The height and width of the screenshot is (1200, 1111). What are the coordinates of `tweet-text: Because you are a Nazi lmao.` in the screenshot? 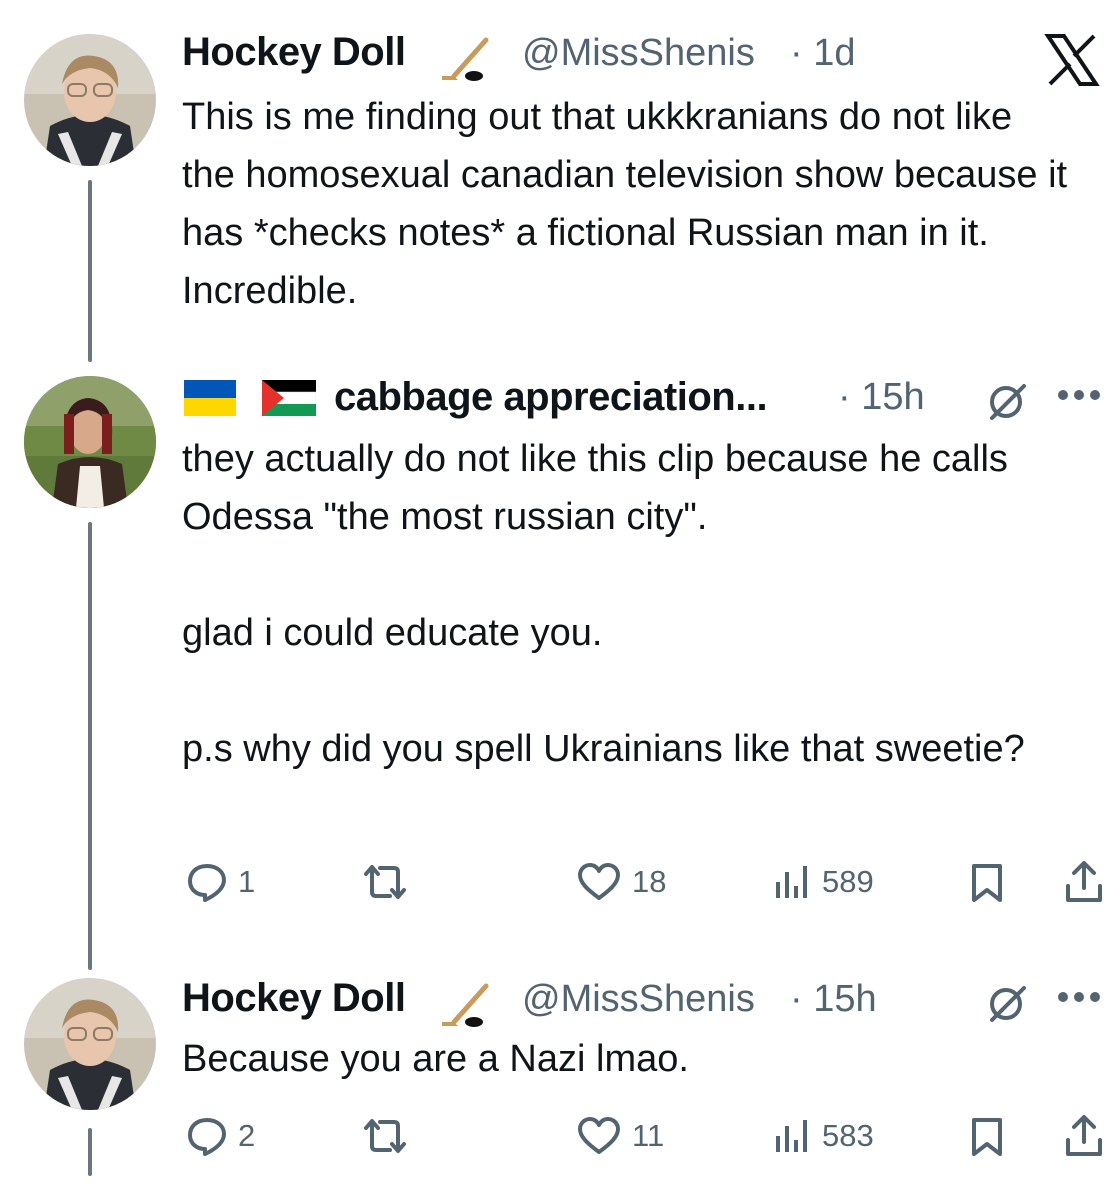 It's located at (435, 1059).